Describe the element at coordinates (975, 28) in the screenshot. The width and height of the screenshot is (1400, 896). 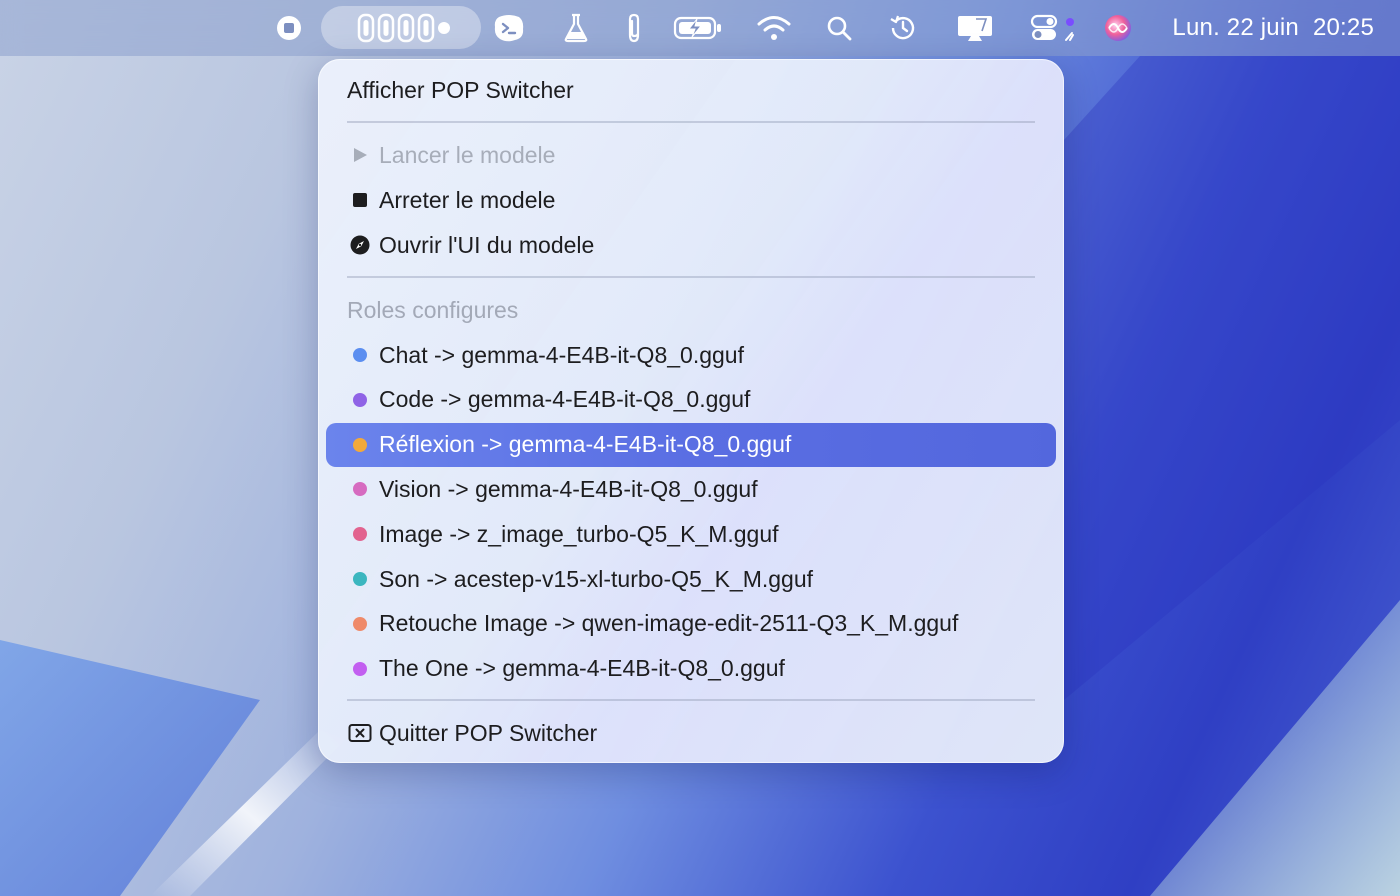
I see `display-icon` at that location.